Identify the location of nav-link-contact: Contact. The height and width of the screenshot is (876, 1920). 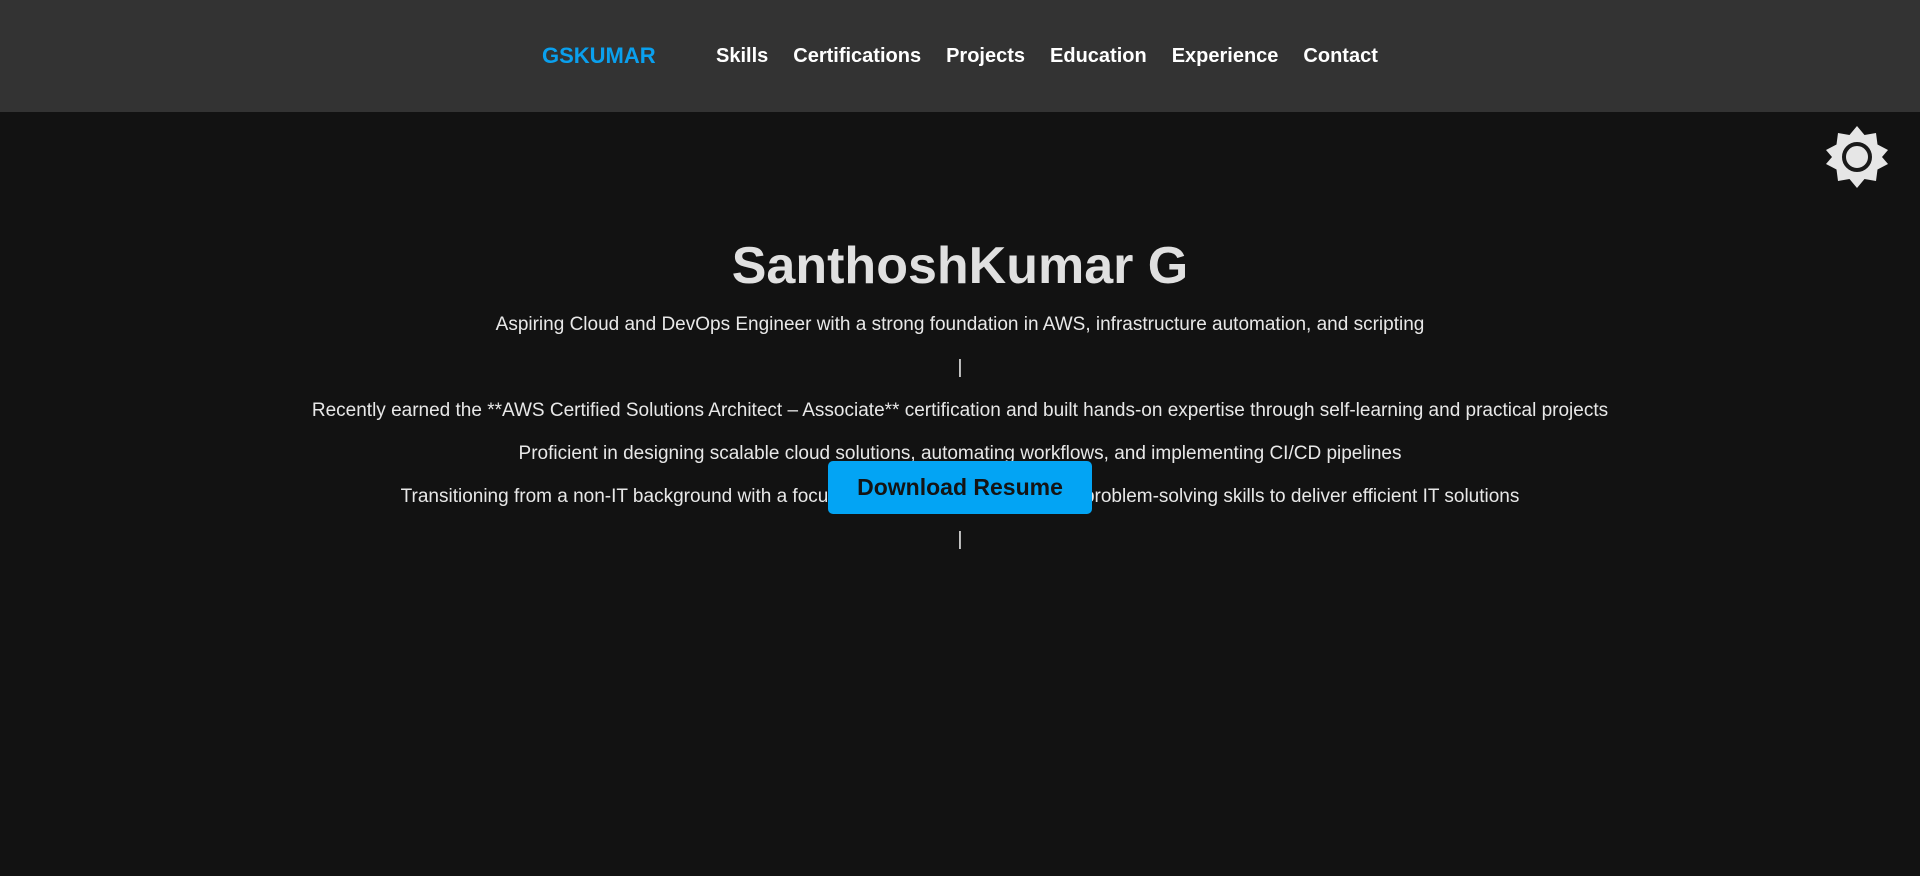
(1340, 56).